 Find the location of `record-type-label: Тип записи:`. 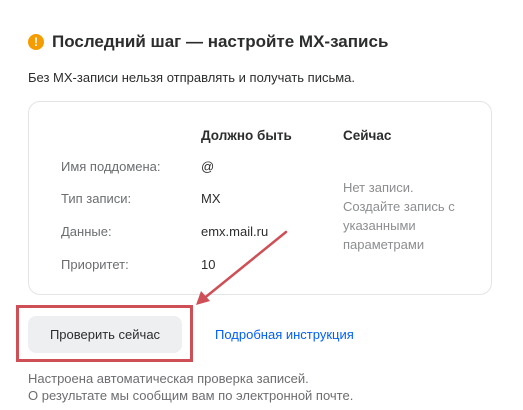

record-type-label: Тип записи: is located at coordinates (96, 198).